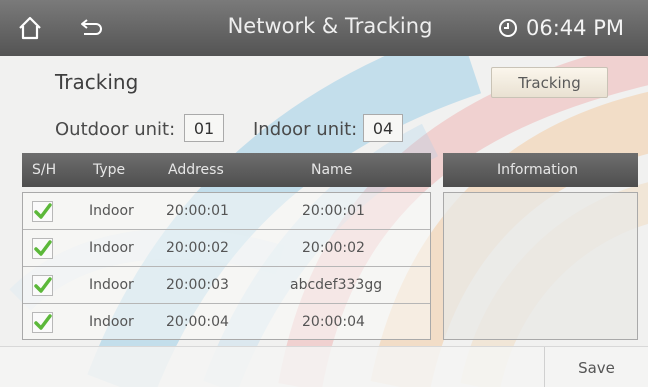  What do you see at coordinates (508, 28) in the screenshot?
I see `clock-icon` at bounding box center [508, 28].